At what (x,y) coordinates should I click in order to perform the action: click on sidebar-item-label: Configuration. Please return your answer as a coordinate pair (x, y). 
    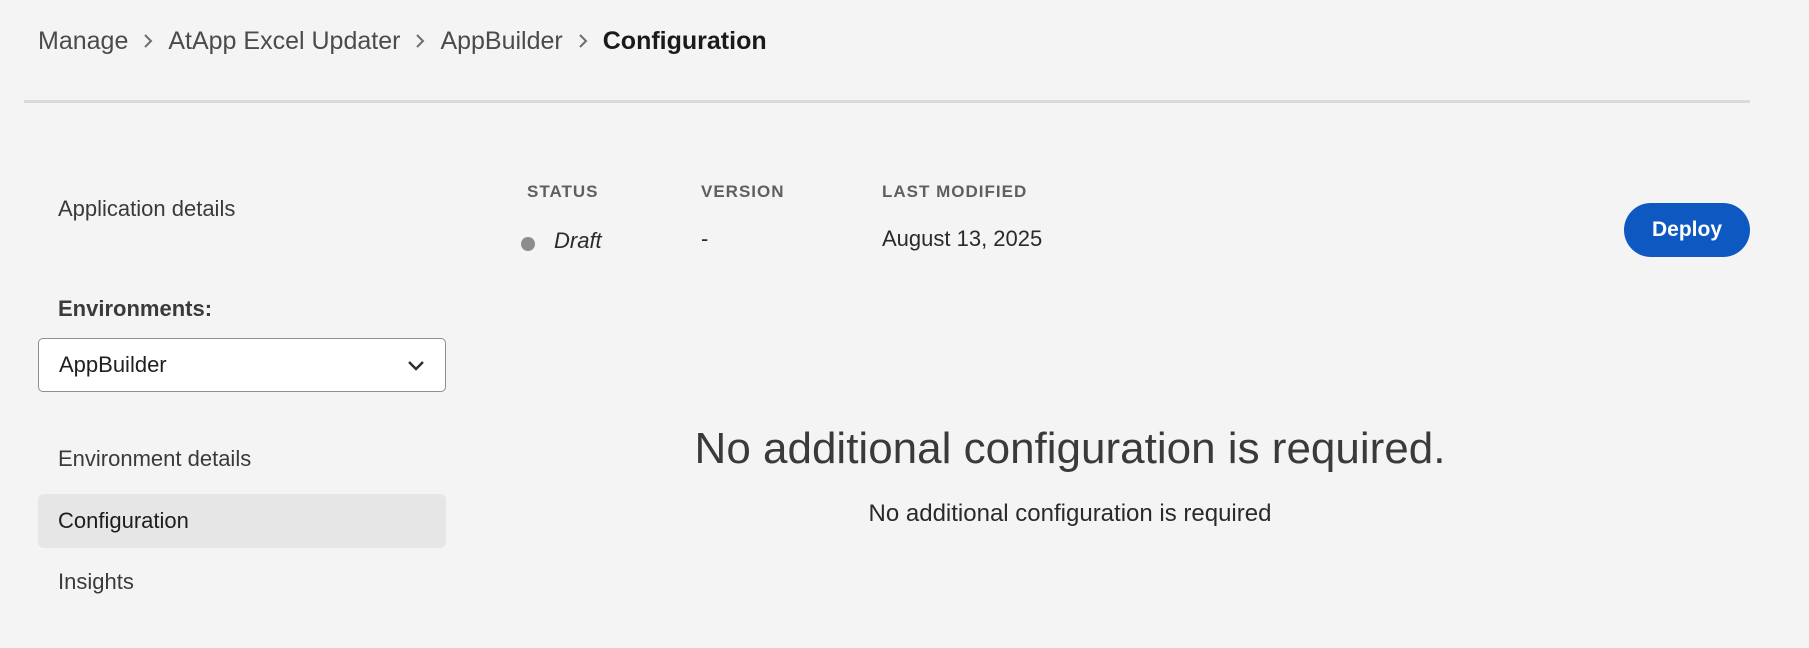
    Looking at the image, I should click on (123, 520).